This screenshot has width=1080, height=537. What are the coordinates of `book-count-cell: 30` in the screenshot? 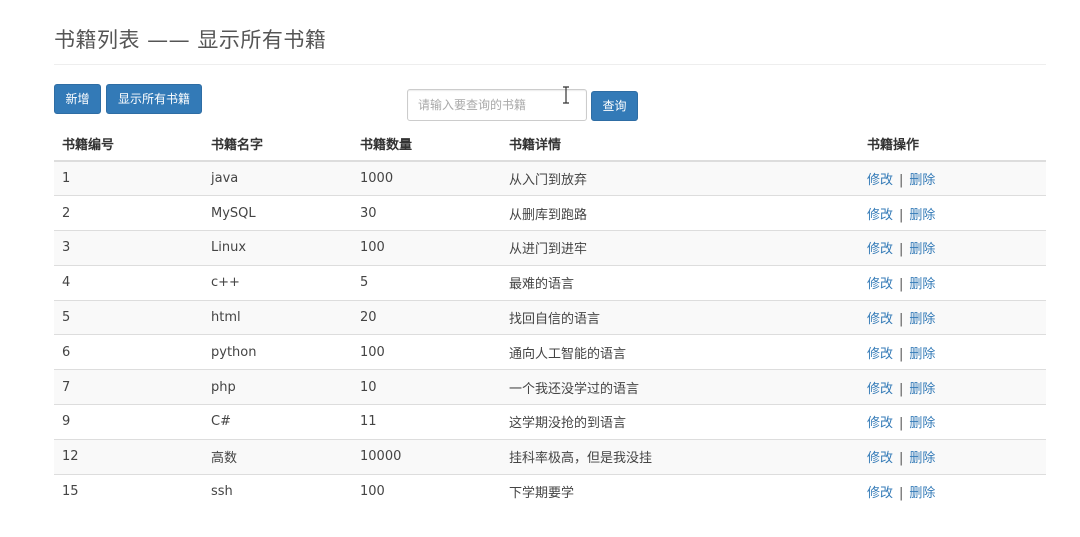 It's located at (426, 213).